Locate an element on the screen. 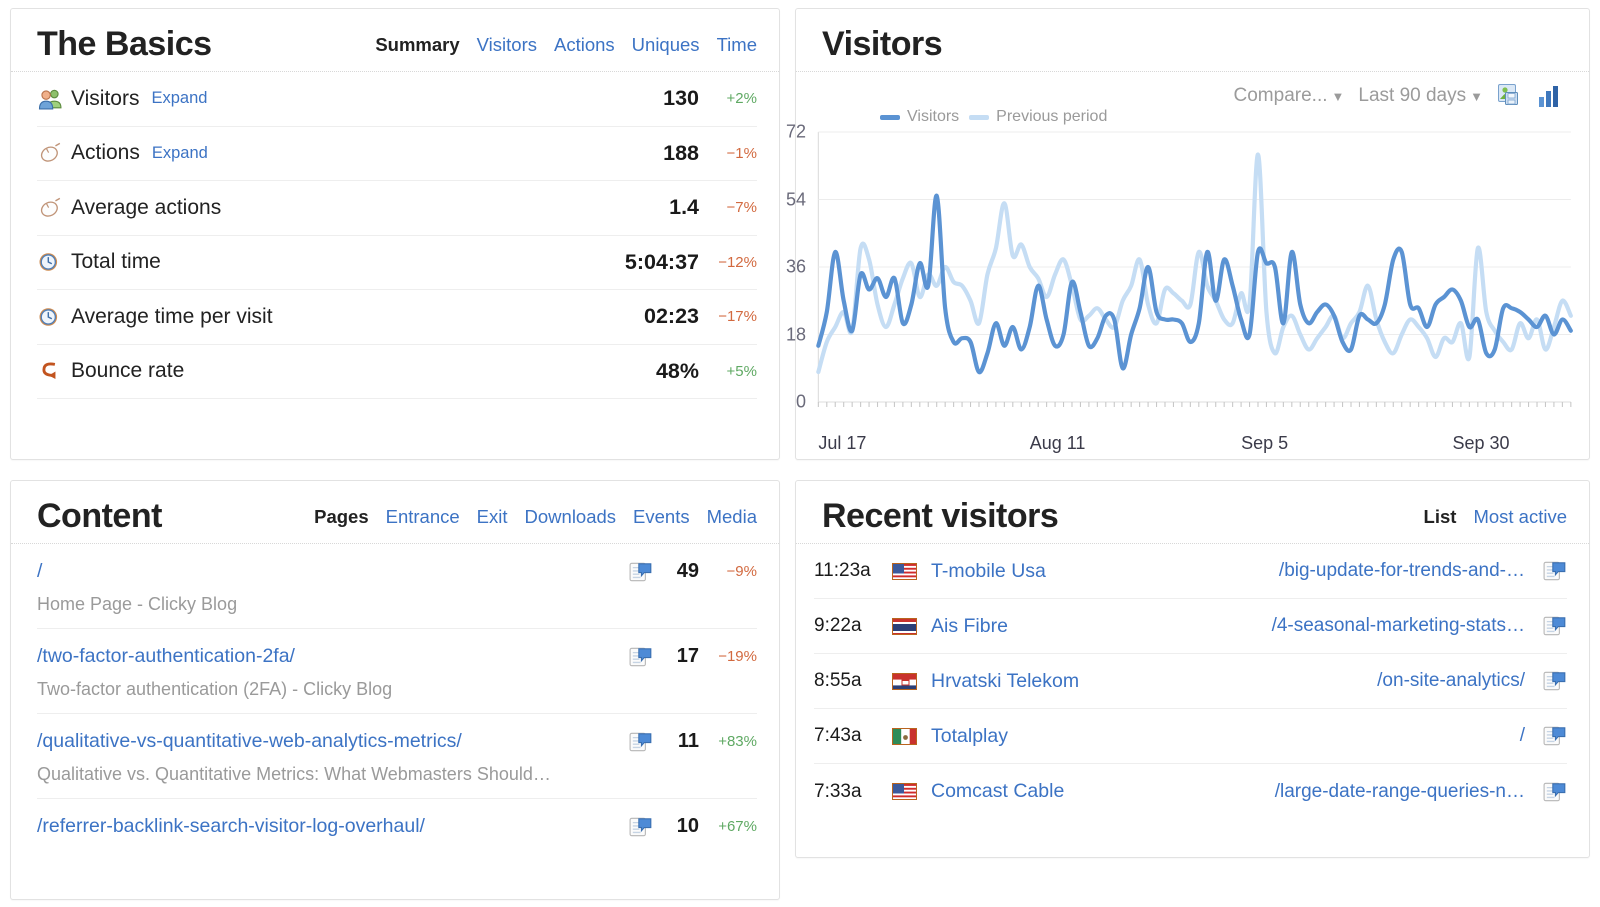  recent-tabs: List Most active is located at coordinates (1495, 519).